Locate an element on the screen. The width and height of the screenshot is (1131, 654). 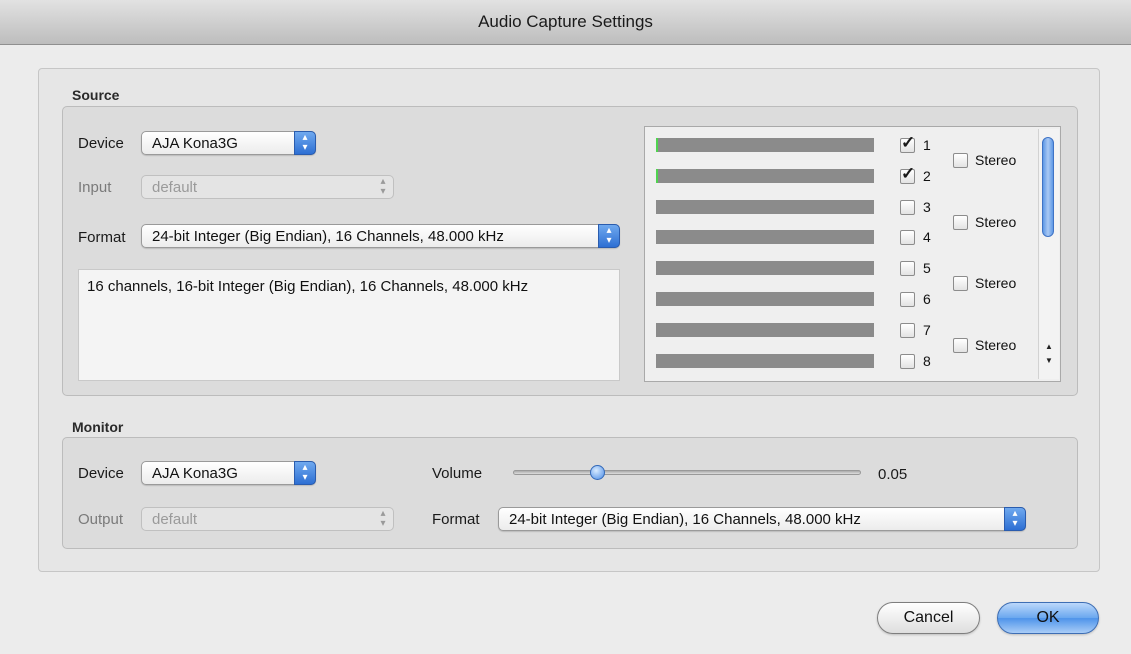
channel-number-label: 3 is located at coordinates (927, 207).